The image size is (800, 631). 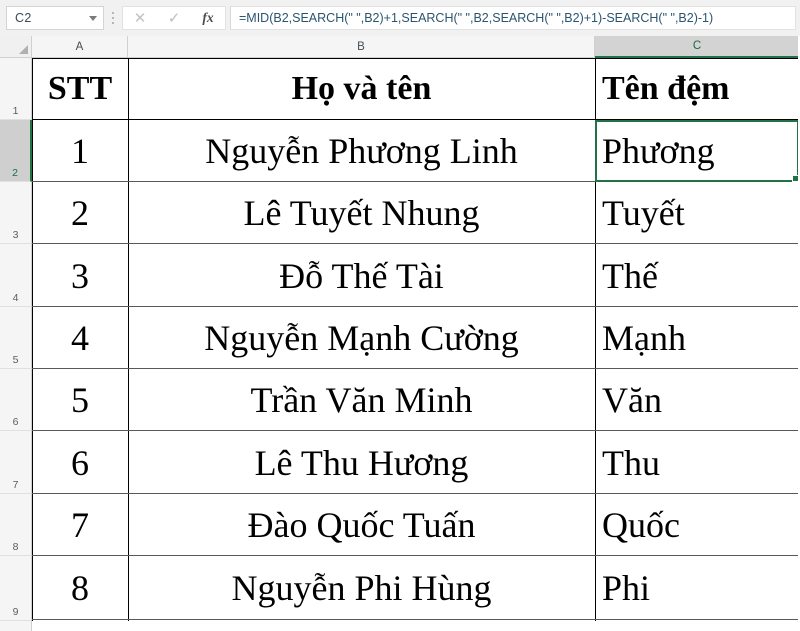 I want to click on check-icon: ✓, so click(x=174, y=18).